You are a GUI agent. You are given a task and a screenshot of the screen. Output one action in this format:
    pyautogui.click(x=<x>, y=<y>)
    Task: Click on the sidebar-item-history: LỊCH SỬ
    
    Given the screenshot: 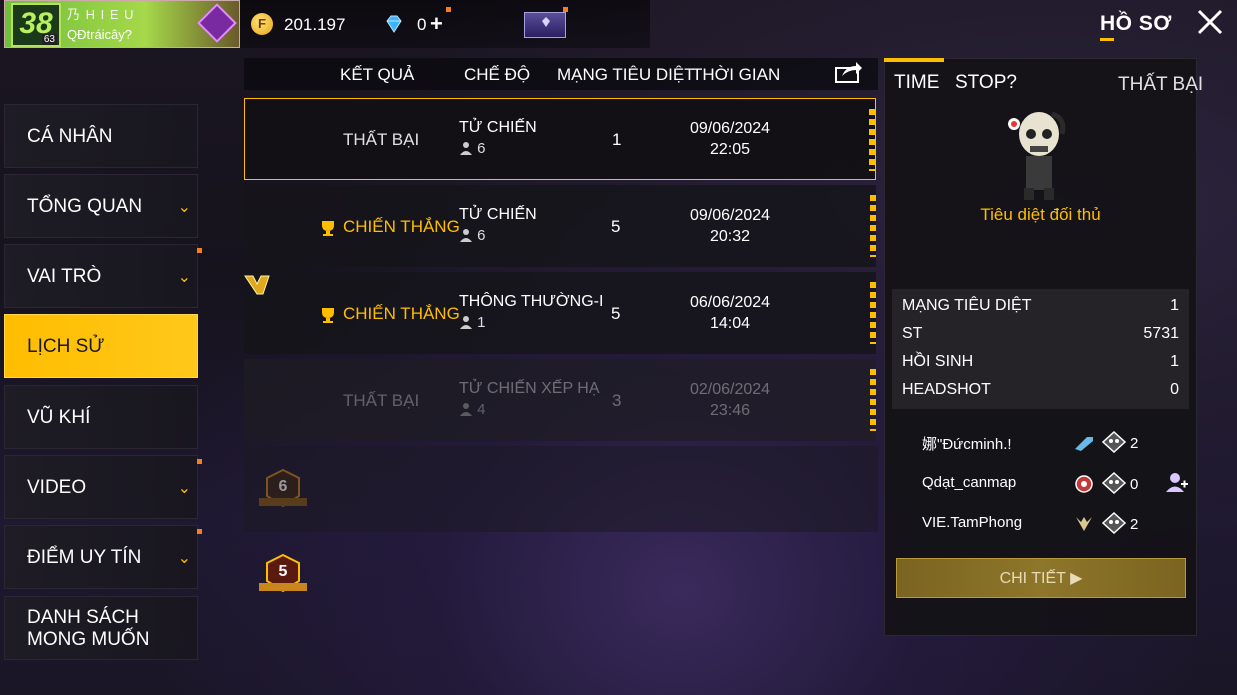 What is the action you would take?
    pyautogui.click(x=101, y=346)
    